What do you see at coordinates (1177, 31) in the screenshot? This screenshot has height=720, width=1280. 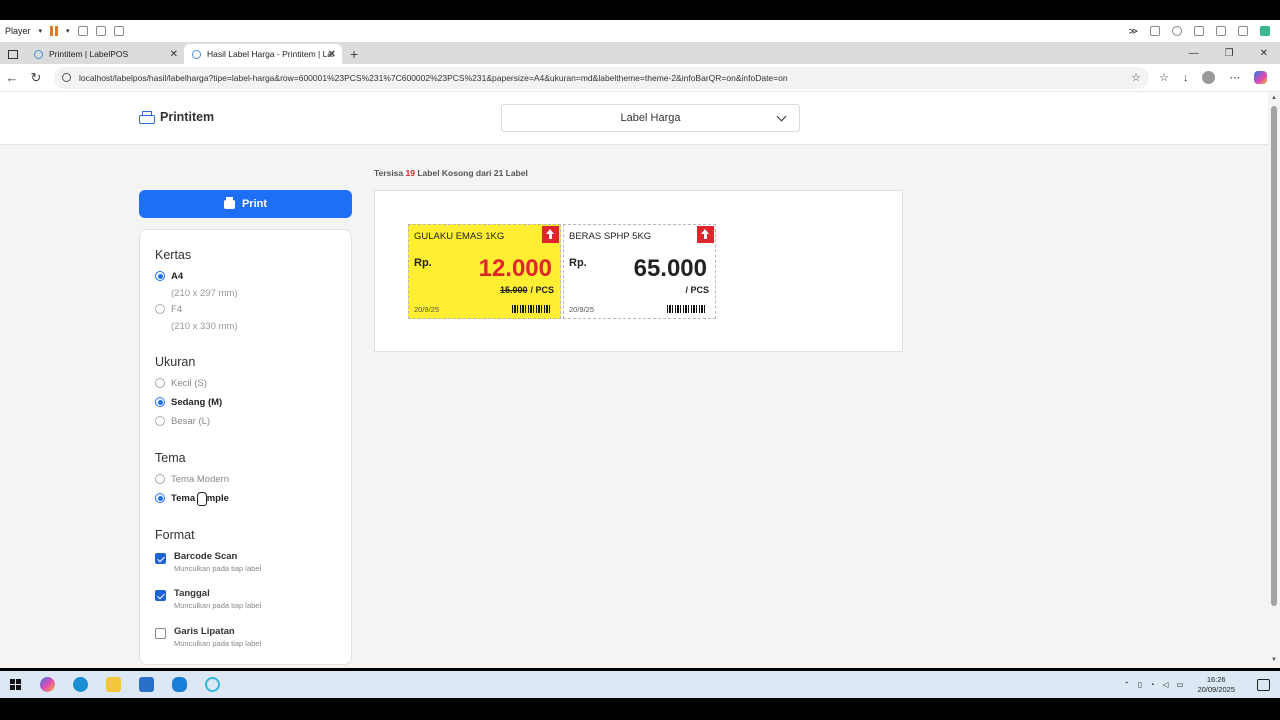 I see `cd-icon` at bounding box center [1177, 31].